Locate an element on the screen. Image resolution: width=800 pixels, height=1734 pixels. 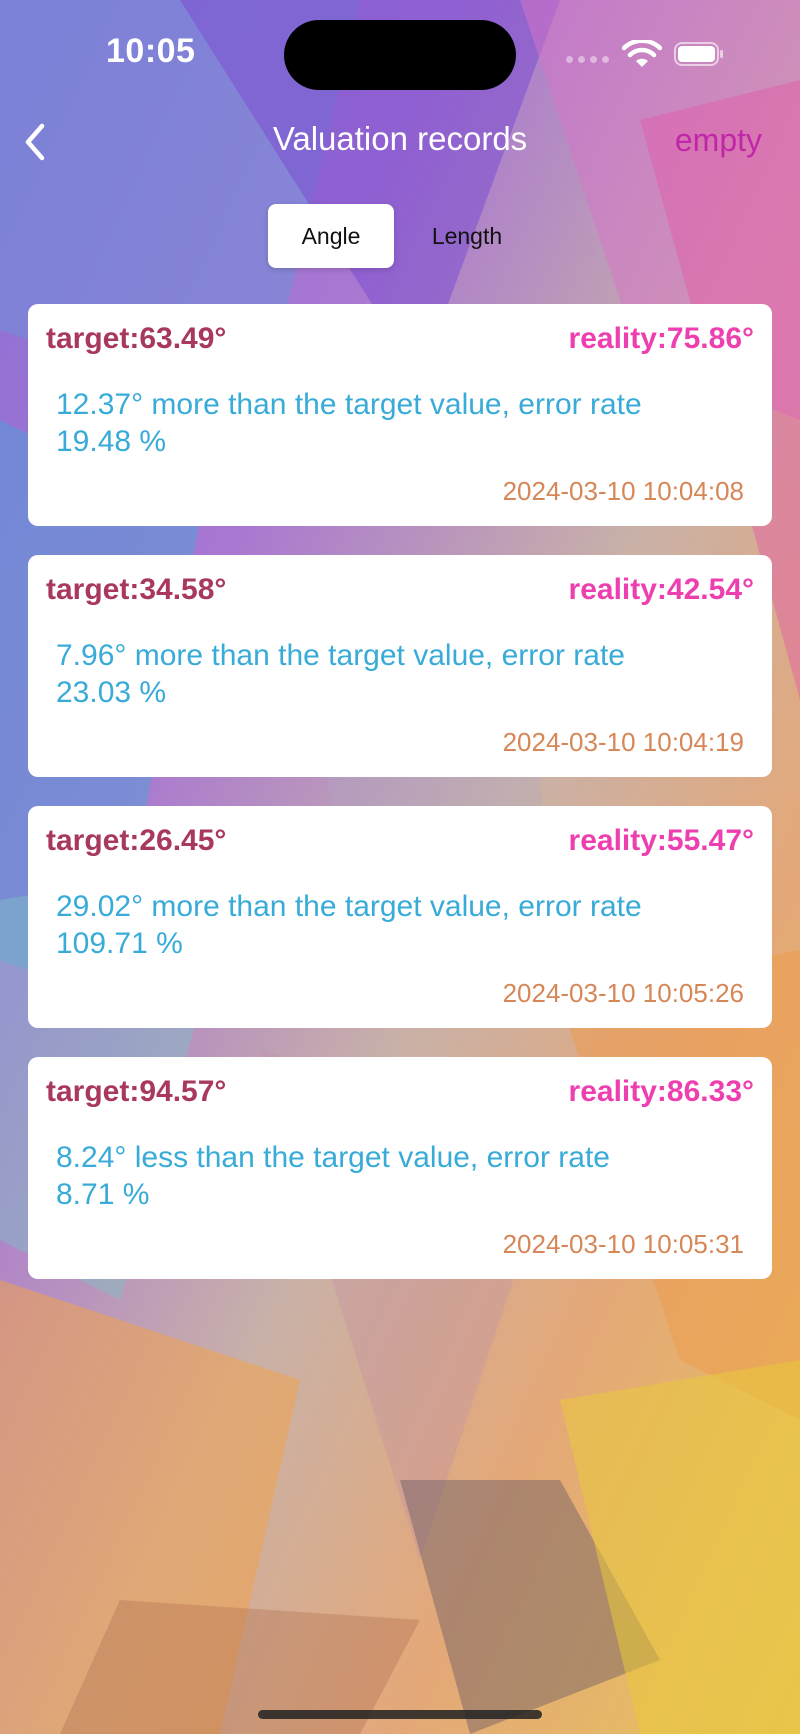
reality-value: reality:86.33° is located at coordinates (661, 1091).